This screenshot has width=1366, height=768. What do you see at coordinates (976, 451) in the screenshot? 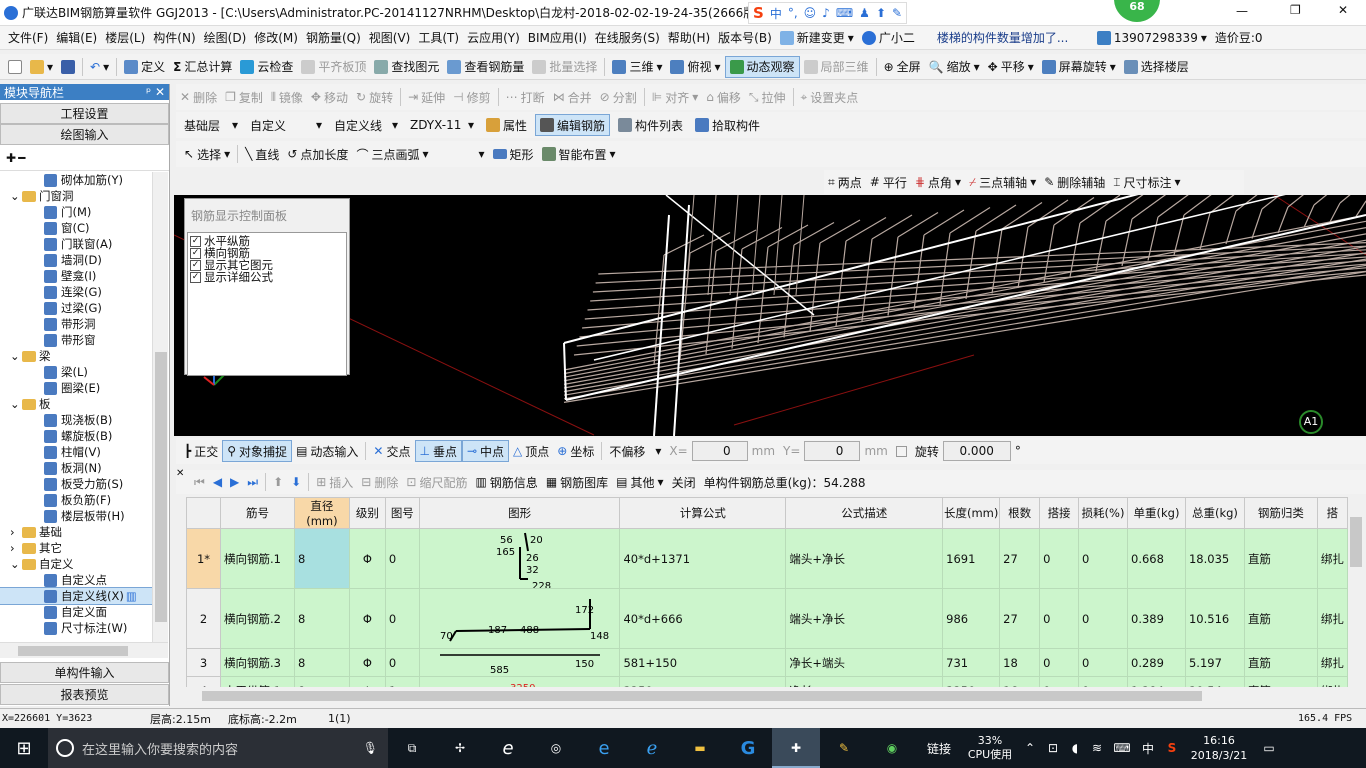
I see `rotate-input: 0.000` at bounding box center [976, 451].